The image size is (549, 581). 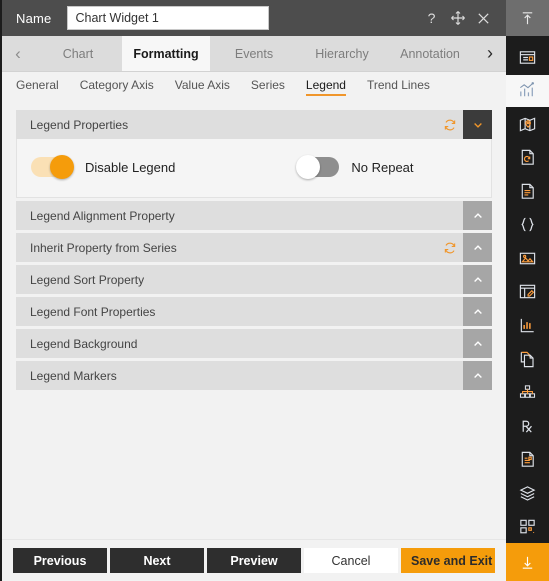 I want to click on panel-inherit-property-from-series: Inherit Property from Series, so click(x=254, y=247).